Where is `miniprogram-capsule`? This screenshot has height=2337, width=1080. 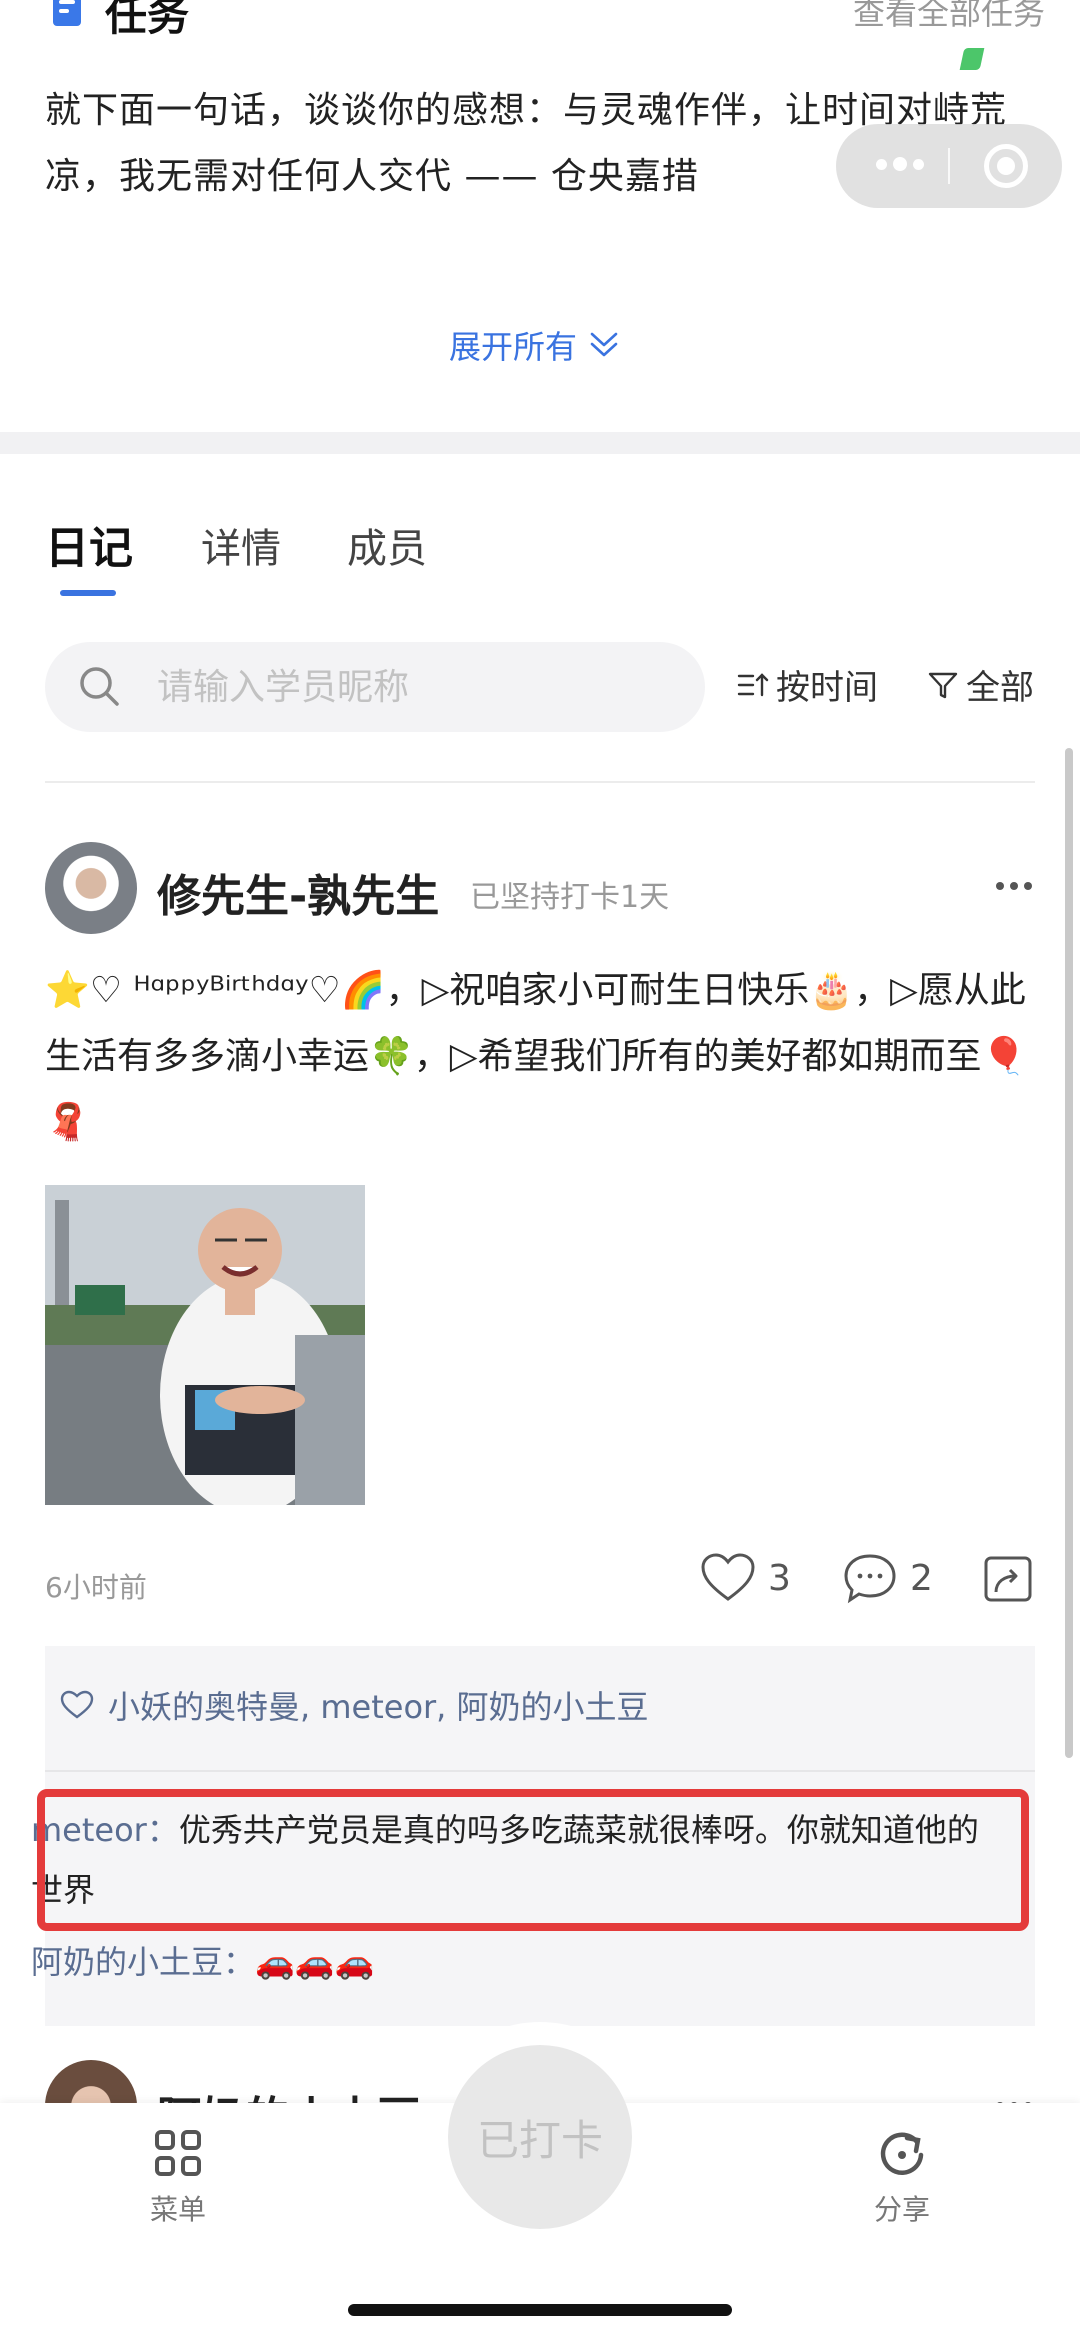 miniprogram-capsule is located at coordinates (949, 166).